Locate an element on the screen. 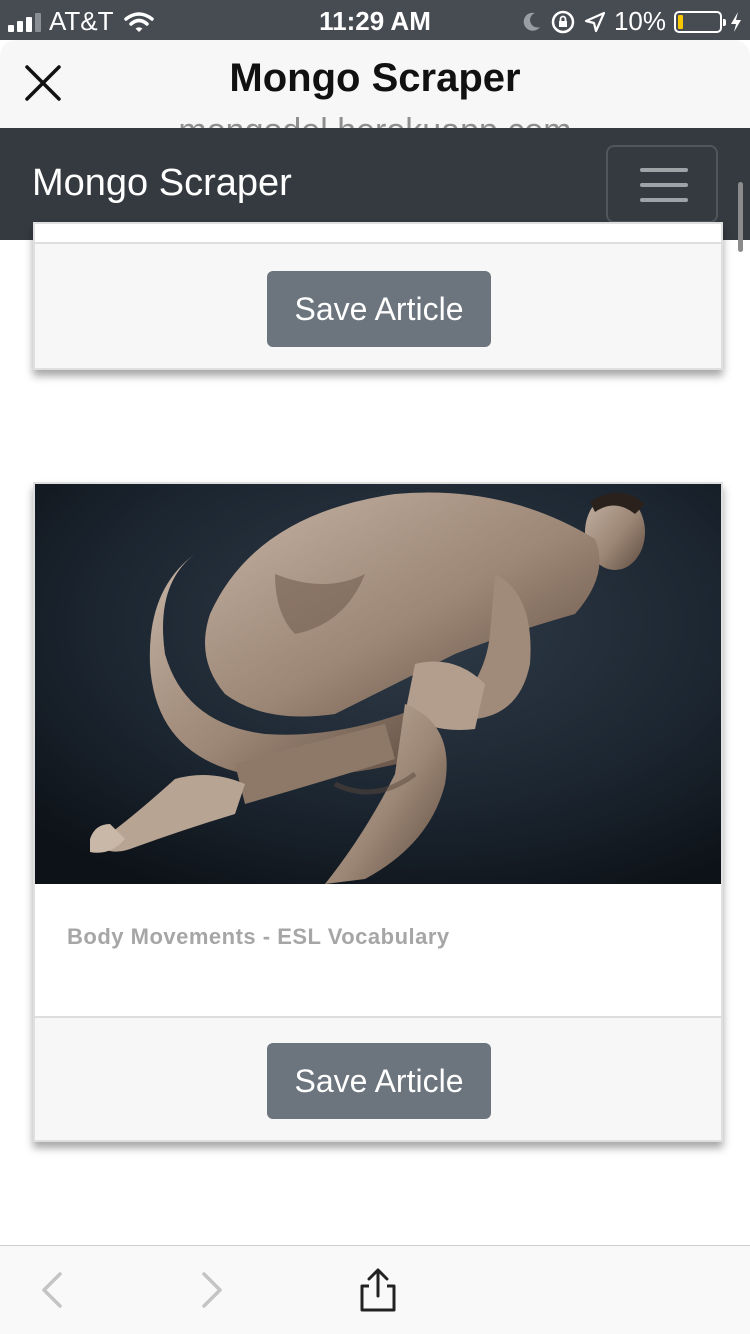 This screenshot has height=1334, width=750. battery-icon is located at coordinates (700, 21).